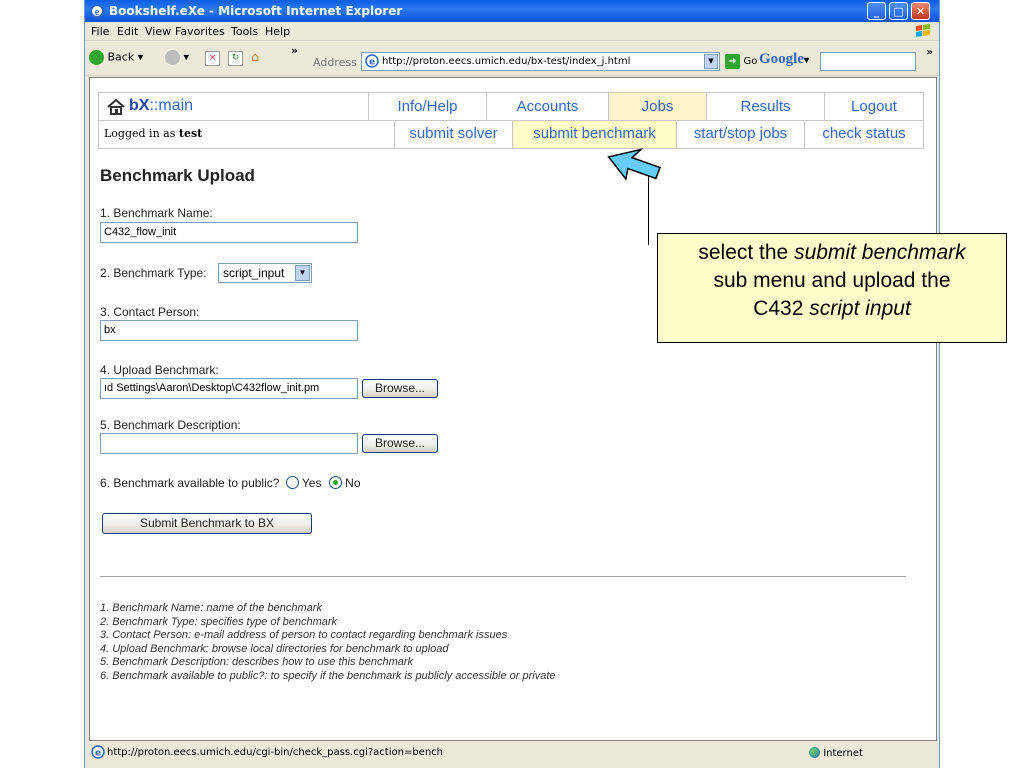 Image resolution: width=1024 pixels, height=768 pixels. What do you see at coordinates (311, 483) in the screenshot?
I see `public-yes-label: Yes` at bounding box center [311, 483].